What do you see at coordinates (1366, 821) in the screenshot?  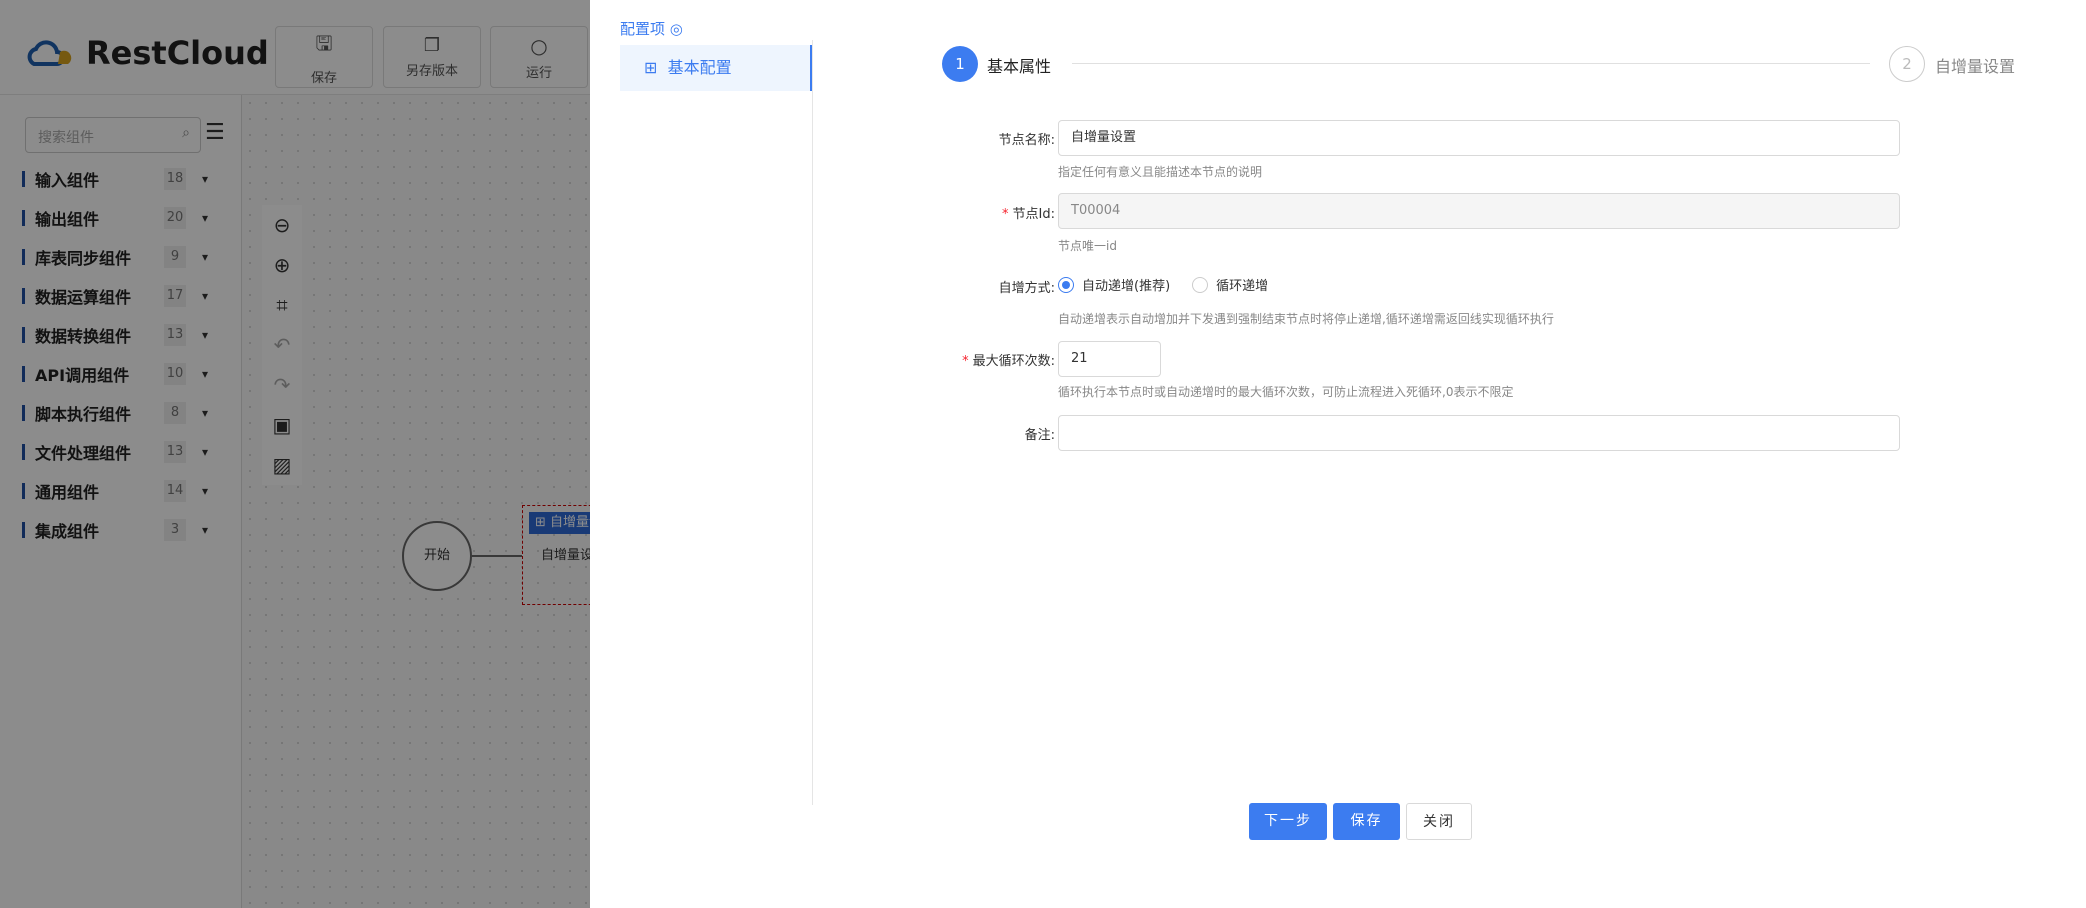 I see `save-button: 保存` at bounding box center [1366, 821].